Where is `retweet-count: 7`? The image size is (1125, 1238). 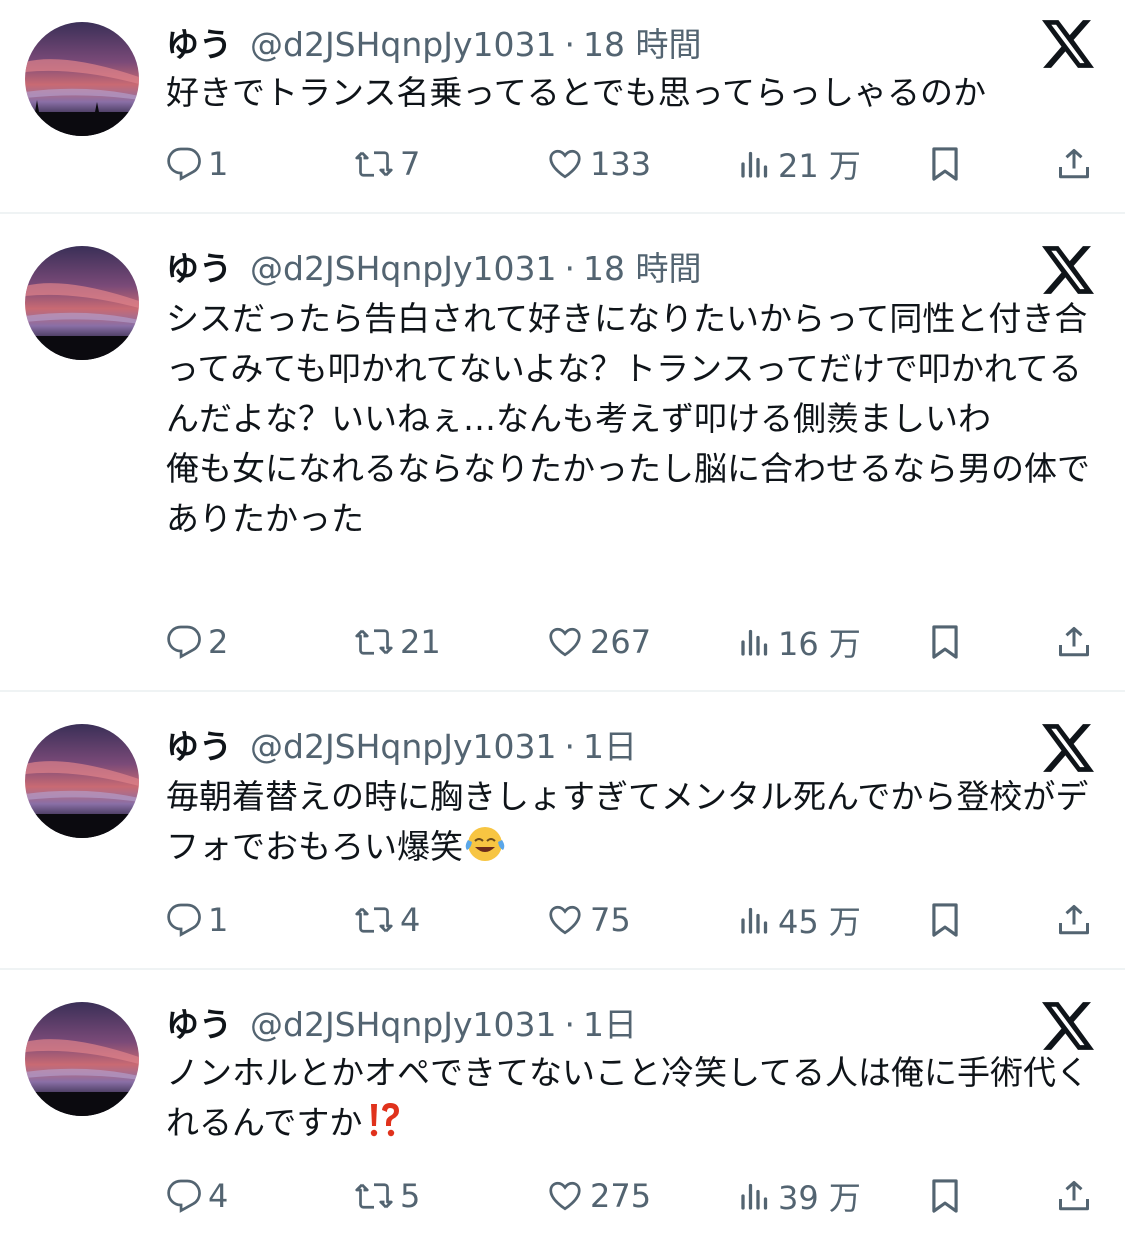
retweet-count: 7 is located at coordinates (410, 164).